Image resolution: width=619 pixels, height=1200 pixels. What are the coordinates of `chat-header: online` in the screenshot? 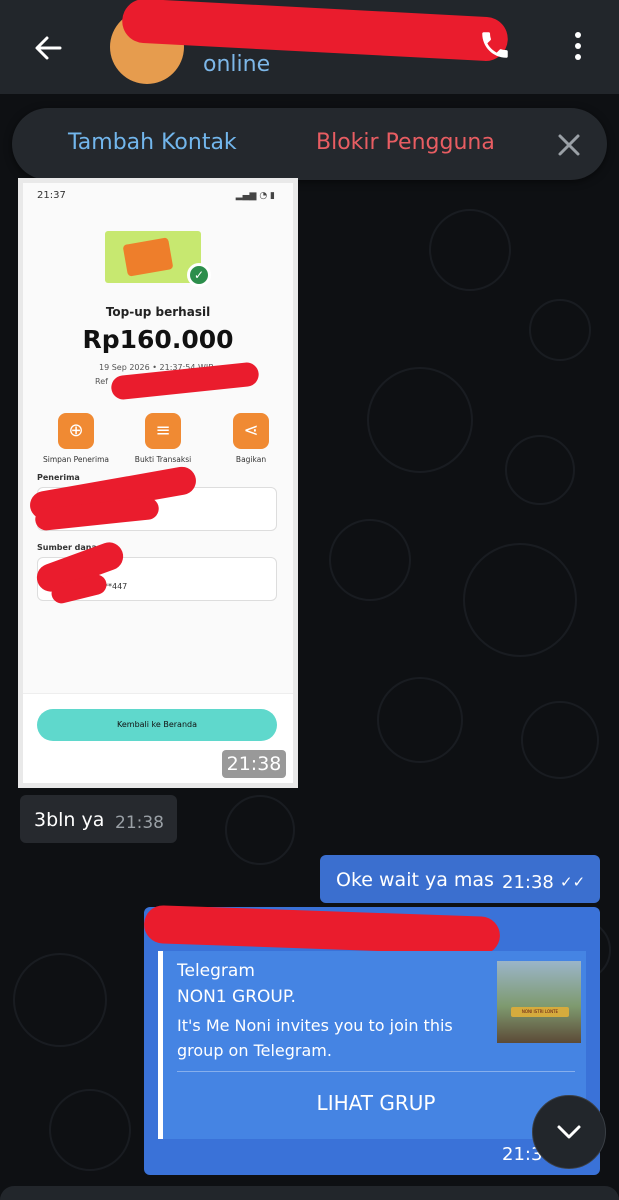 It's located at (309, 47).